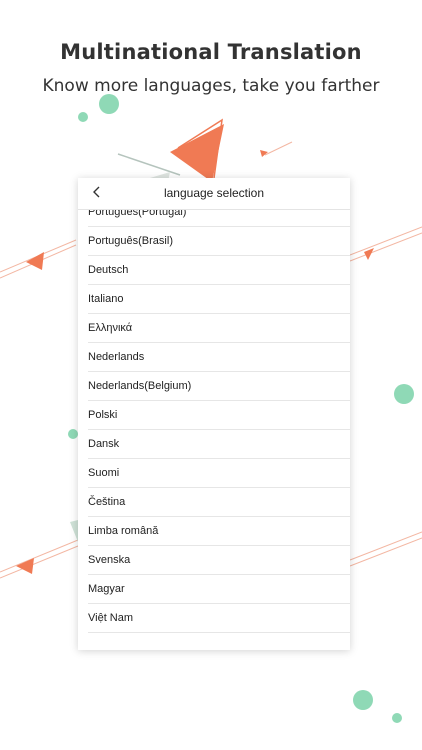  I want to click on dialog-header: language selection, so click(214, 194).